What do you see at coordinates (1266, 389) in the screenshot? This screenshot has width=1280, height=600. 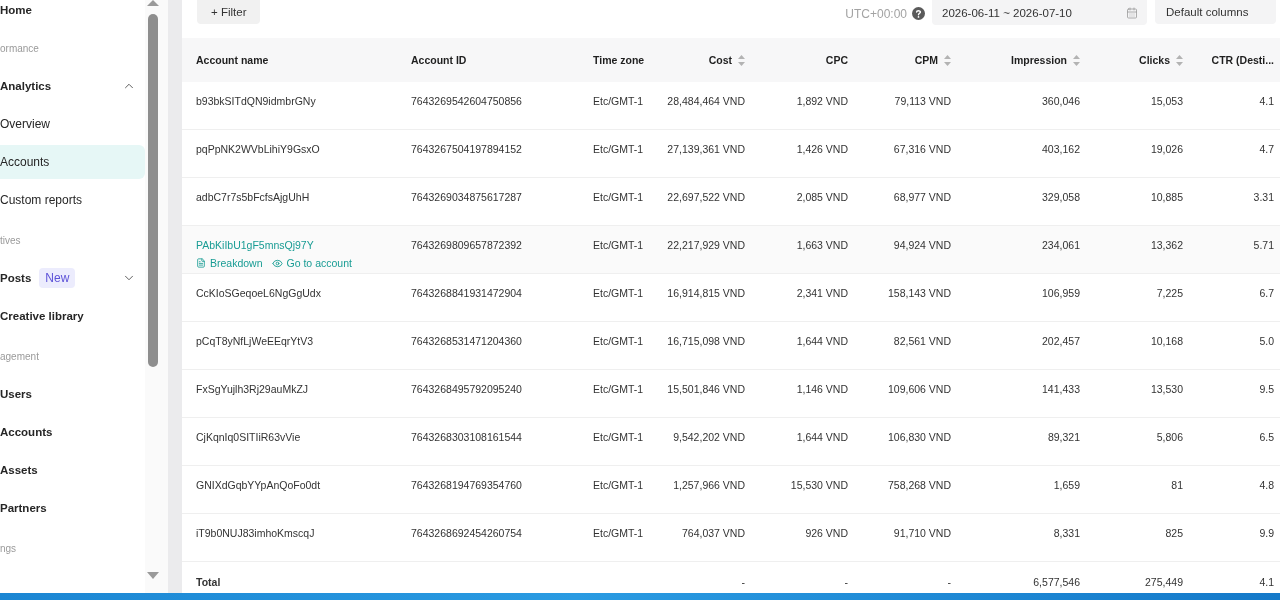 I see `table-cell-text: 9.5` at bounding box center [1266, 389].